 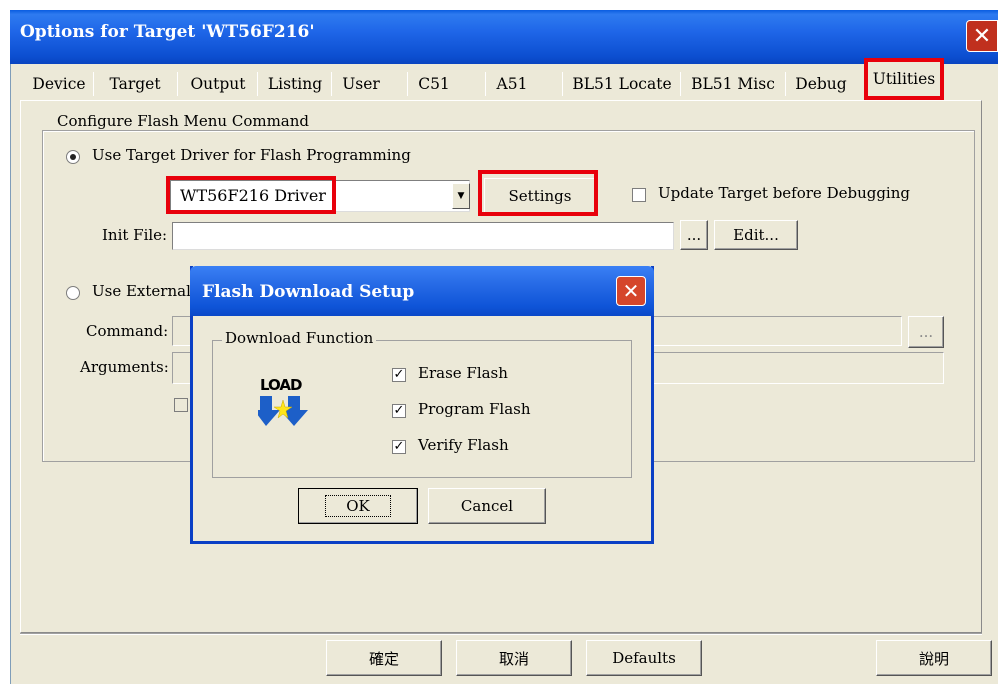 I want to click on use-external-radio, so click(x=73, y=293).